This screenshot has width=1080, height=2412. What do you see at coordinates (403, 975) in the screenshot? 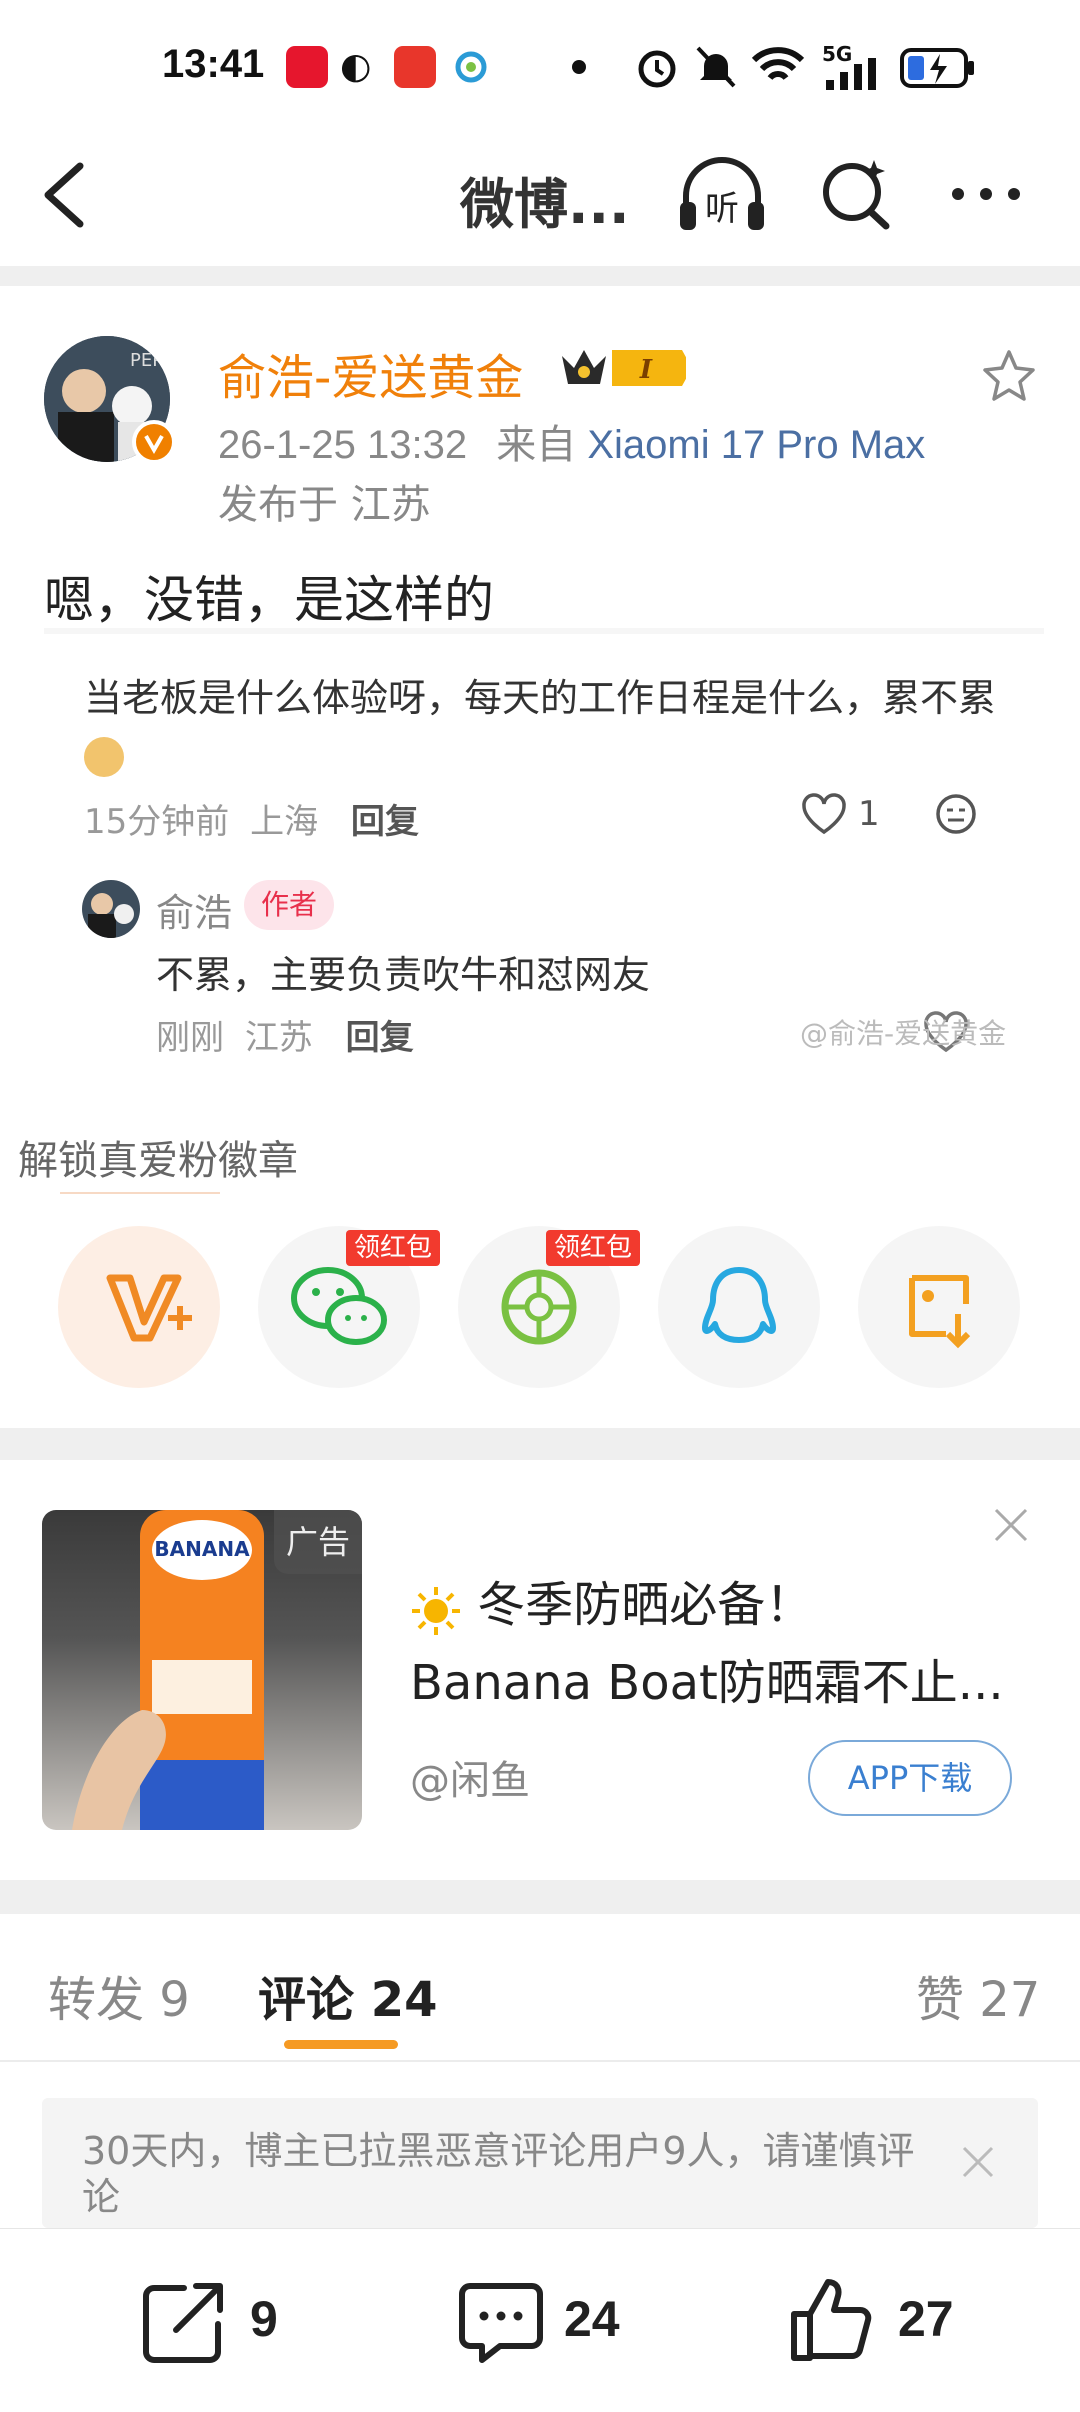
I see `reply-text: 不累，主要负责吹牛和怼网友` at bounding box center [403, 975].